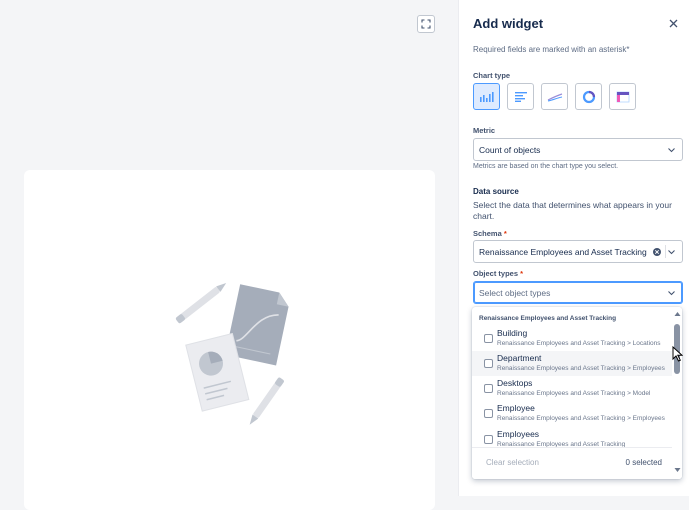 The width and height of the screenshot is (689, 510). What do you see at coordinates (548, 318) in the screenshot?
I see `dropdown-group-label: Renaissance Employees and Asset Tracking` at bounding box center [548, 318].